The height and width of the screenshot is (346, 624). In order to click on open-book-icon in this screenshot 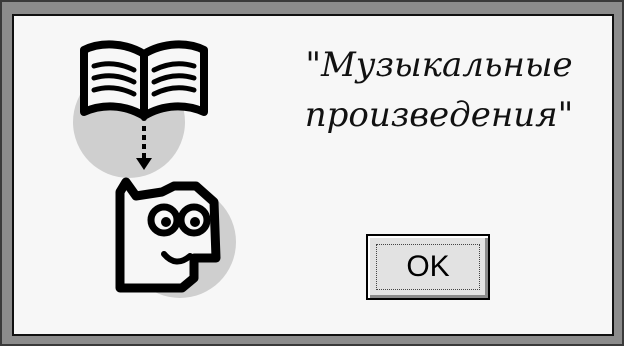, I will do `click(144, 80)`.